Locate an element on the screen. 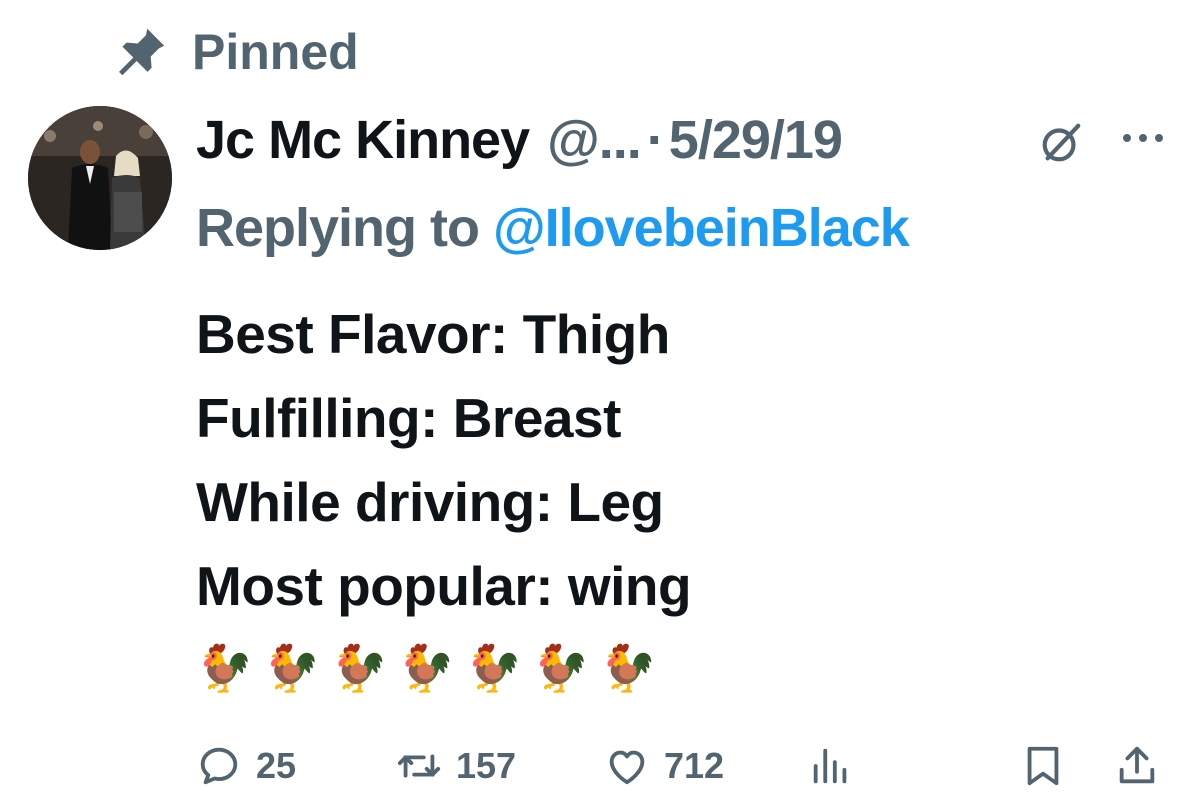 This screenshot has height=802, width=1200. bookmark-icon is located at coordinates (1043, 766).